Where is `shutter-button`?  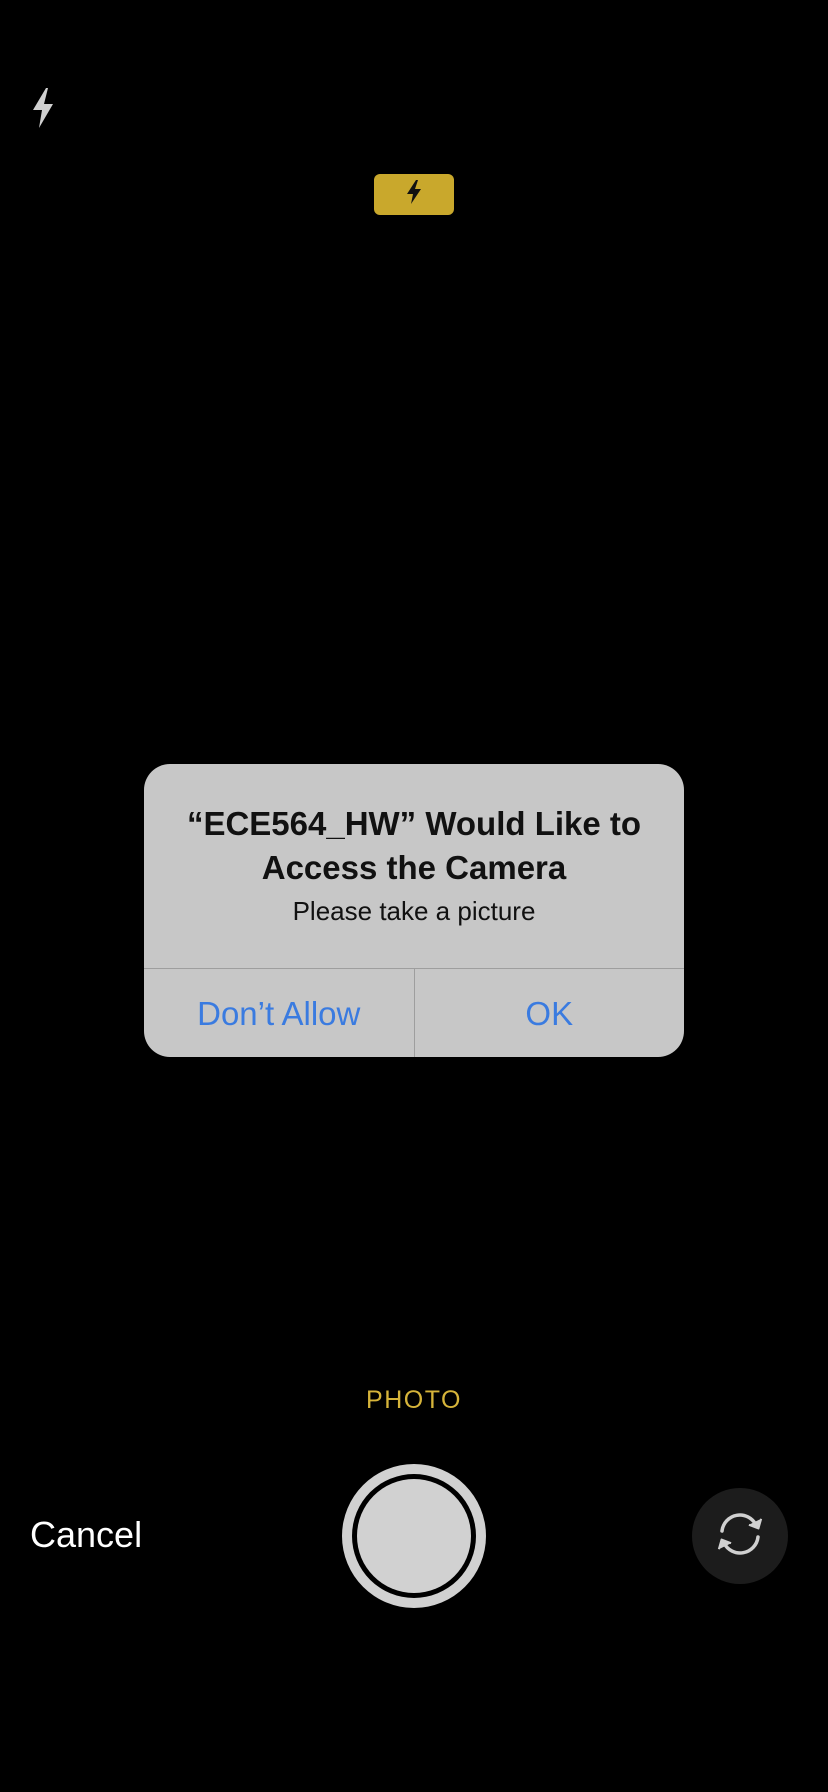
shutter-button is located at coordinates (414, 1536).